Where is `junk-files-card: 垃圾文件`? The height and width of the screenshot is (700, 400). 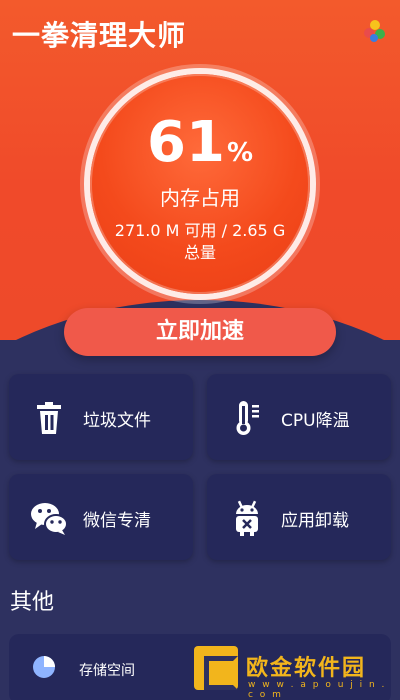
junk-files-card: 垃圾文件 is located at coordinates (101, 417).